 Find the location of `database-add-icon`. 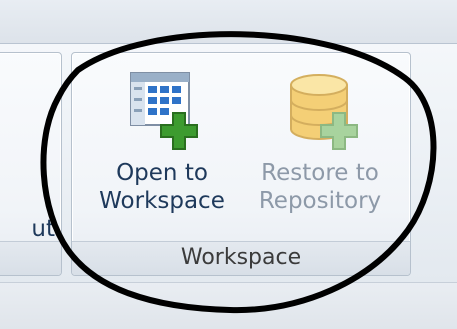

database-add-icon is located at coordinates (324, 112).